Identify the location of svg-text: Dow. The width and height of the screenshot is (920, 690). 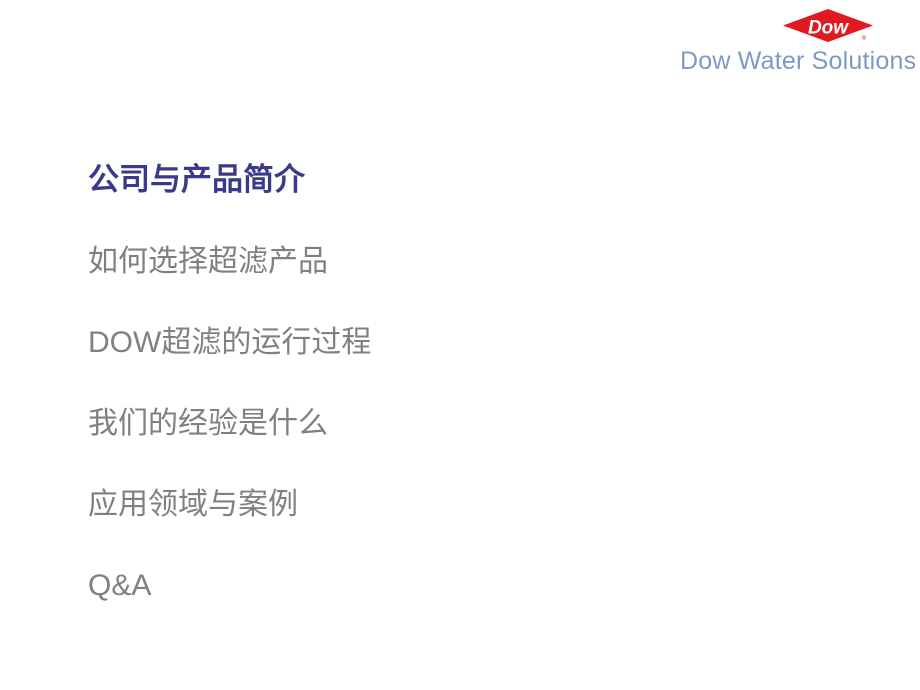
(828, 28).